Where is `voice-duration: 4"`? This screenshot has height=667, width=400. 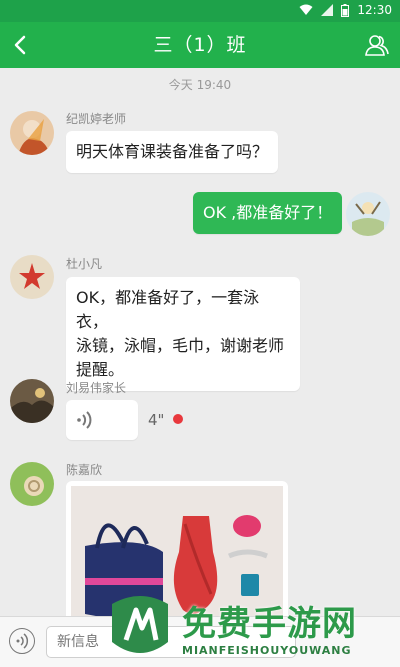 voice-duration: 4" is located at coordinates (156, 420).